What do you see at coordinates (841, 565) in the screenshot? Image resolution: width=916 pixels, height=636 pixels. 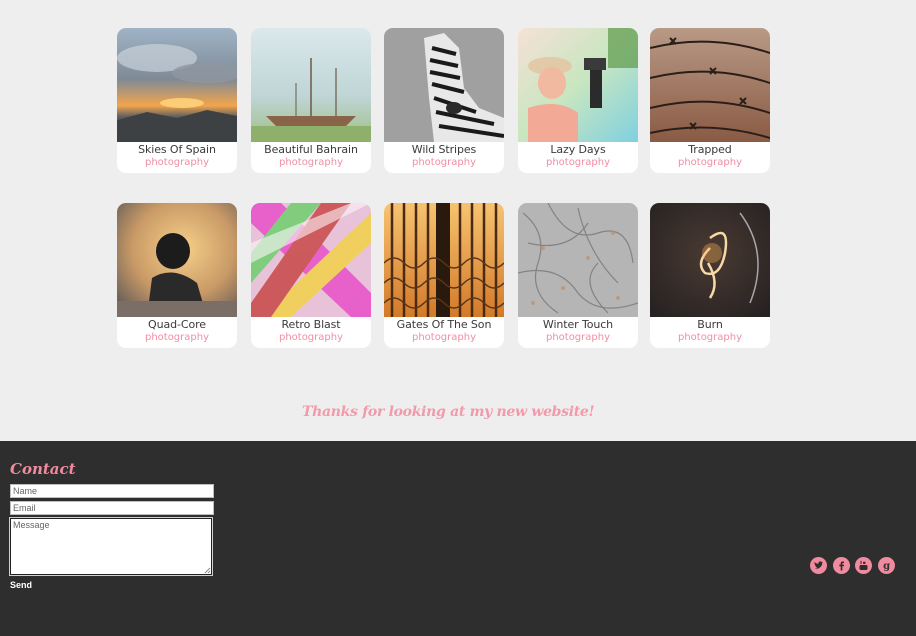 I see `facebook-icon` at bounding box center [841, 565].